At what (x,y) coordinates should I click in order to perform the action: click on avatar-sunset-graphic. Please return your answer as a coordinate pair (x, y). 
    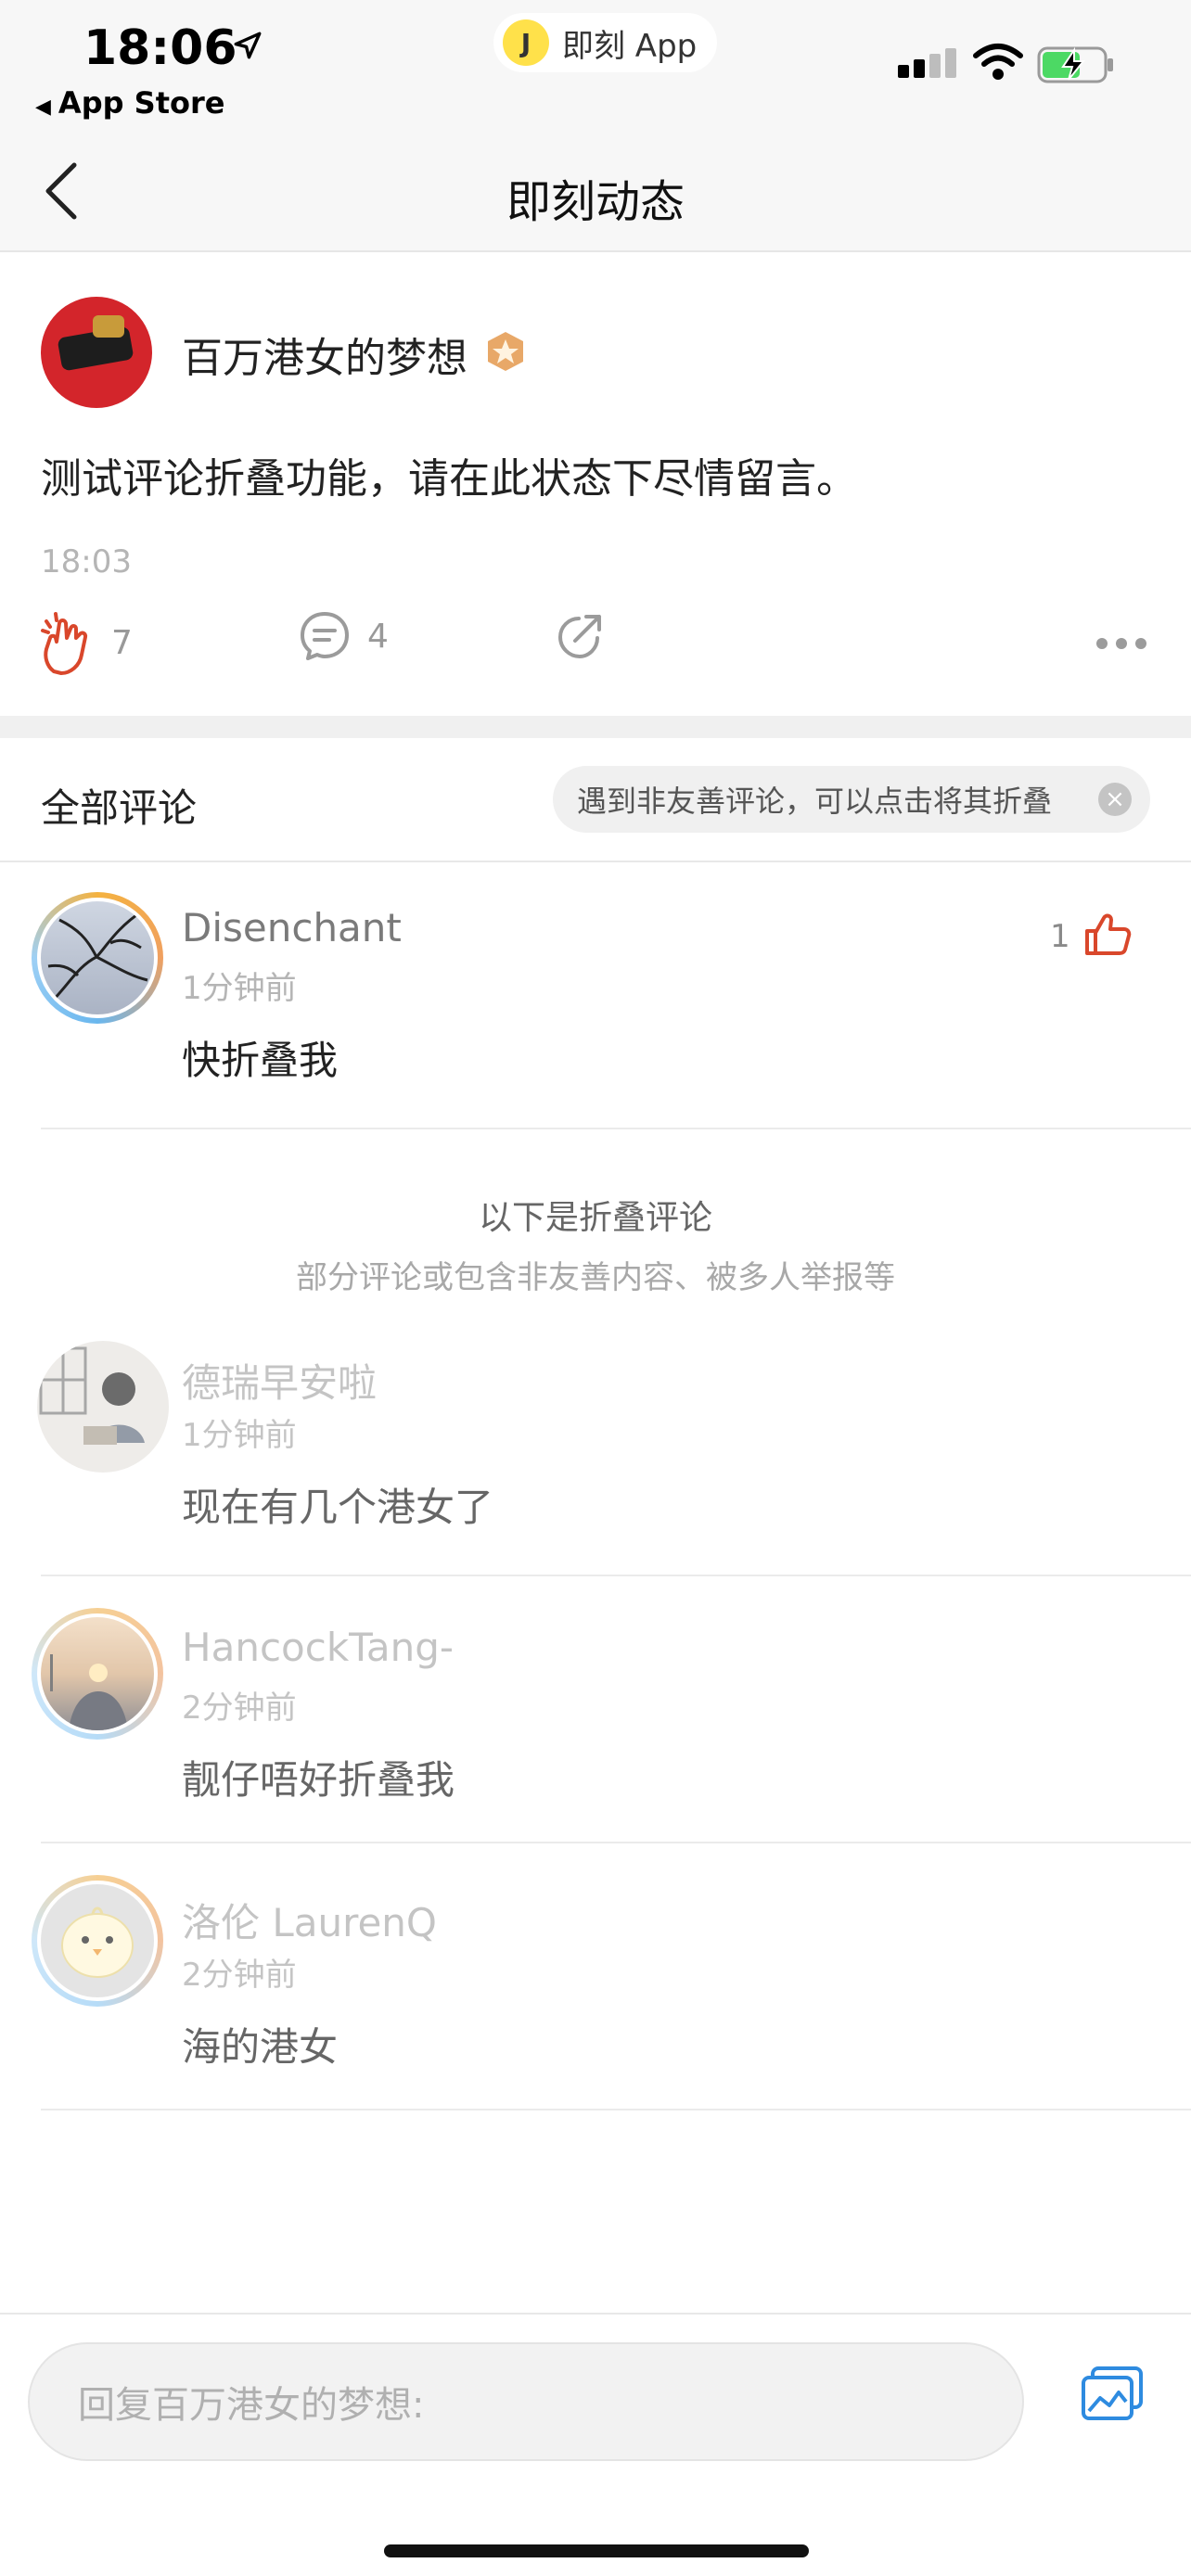
    Looking at the image, I should click on (89, 1692).